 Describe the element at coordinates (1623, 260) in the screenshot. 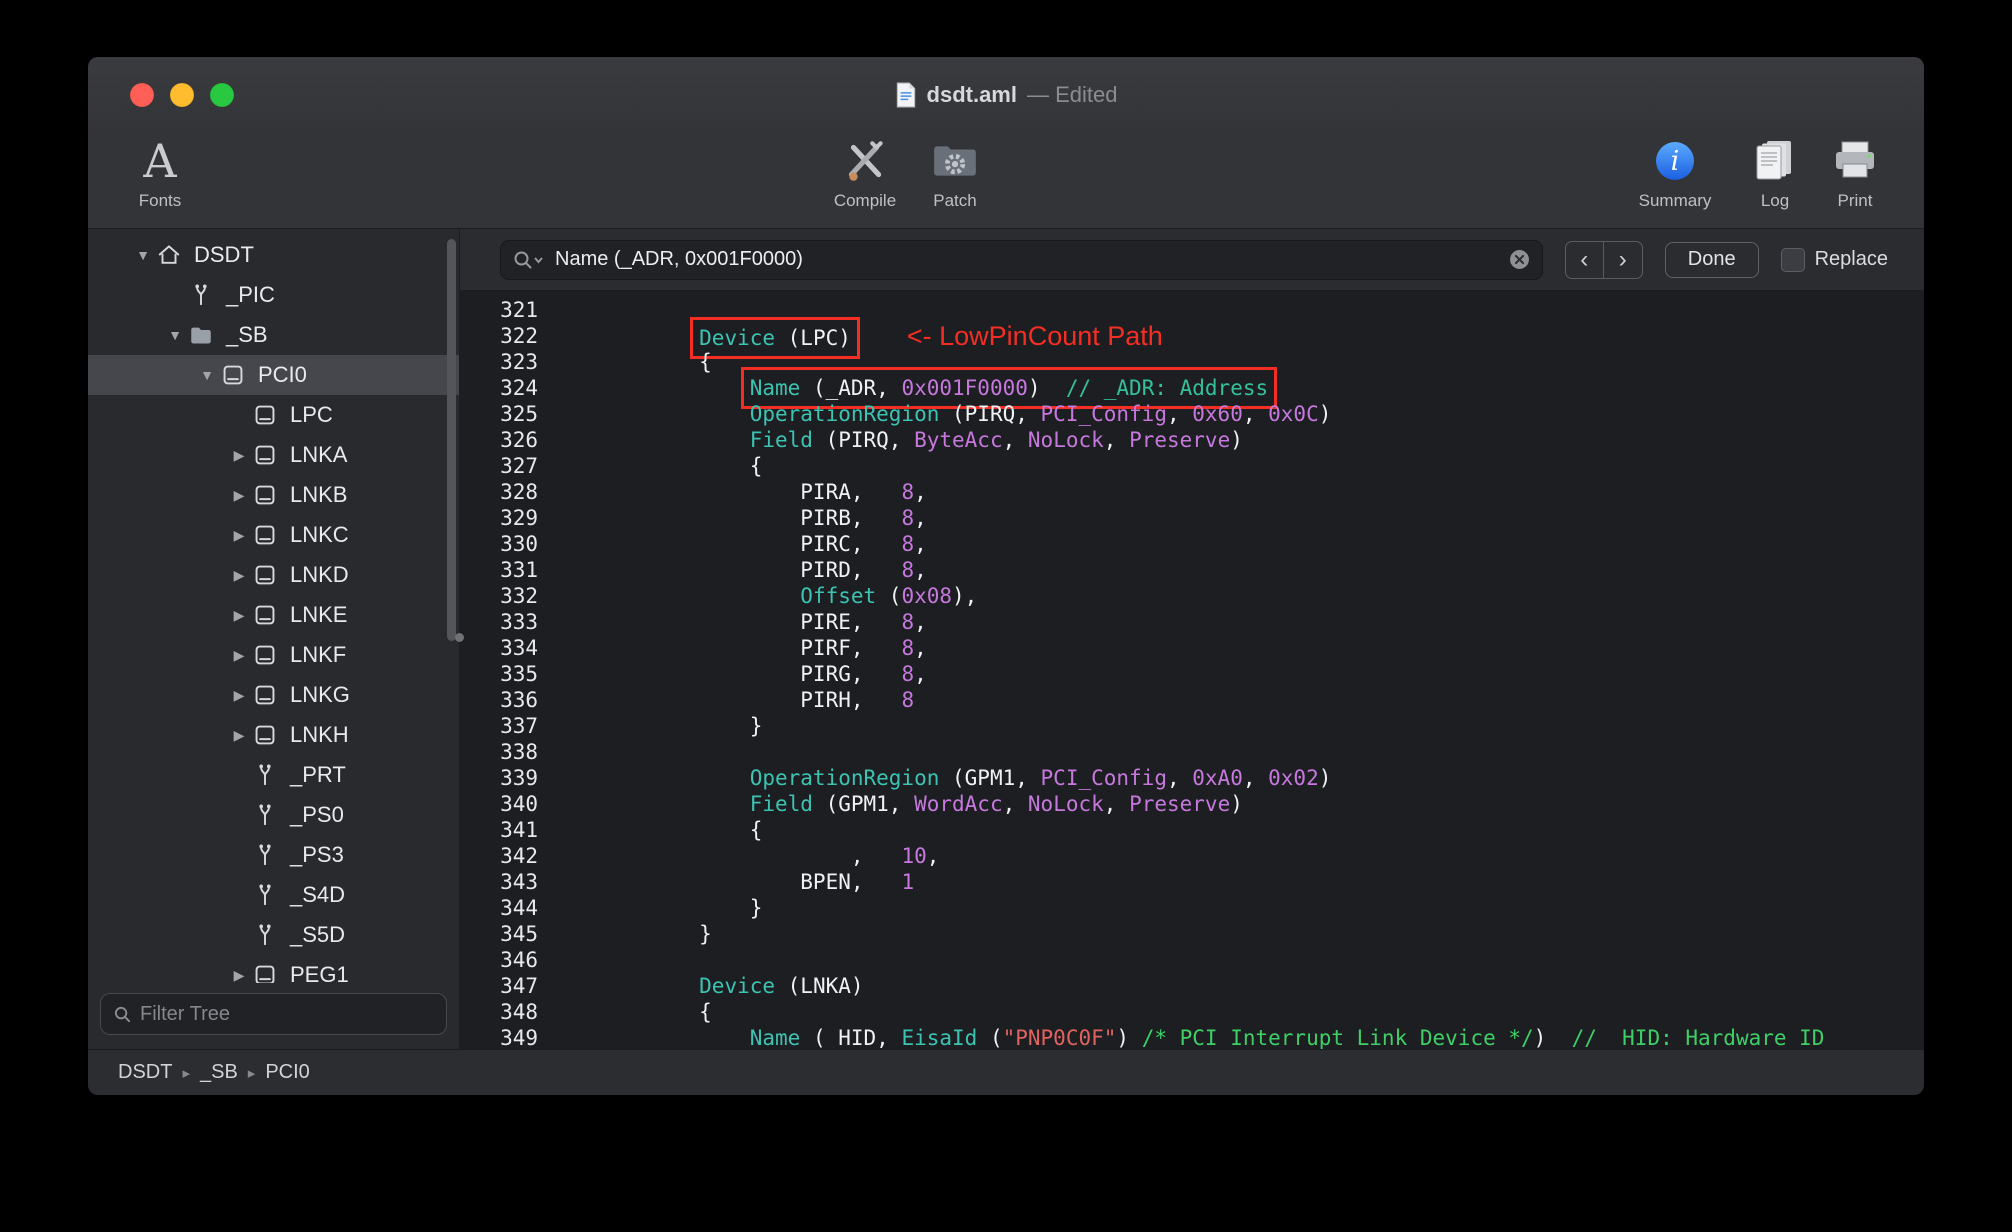

I see `find-next-button: ›` at that location.